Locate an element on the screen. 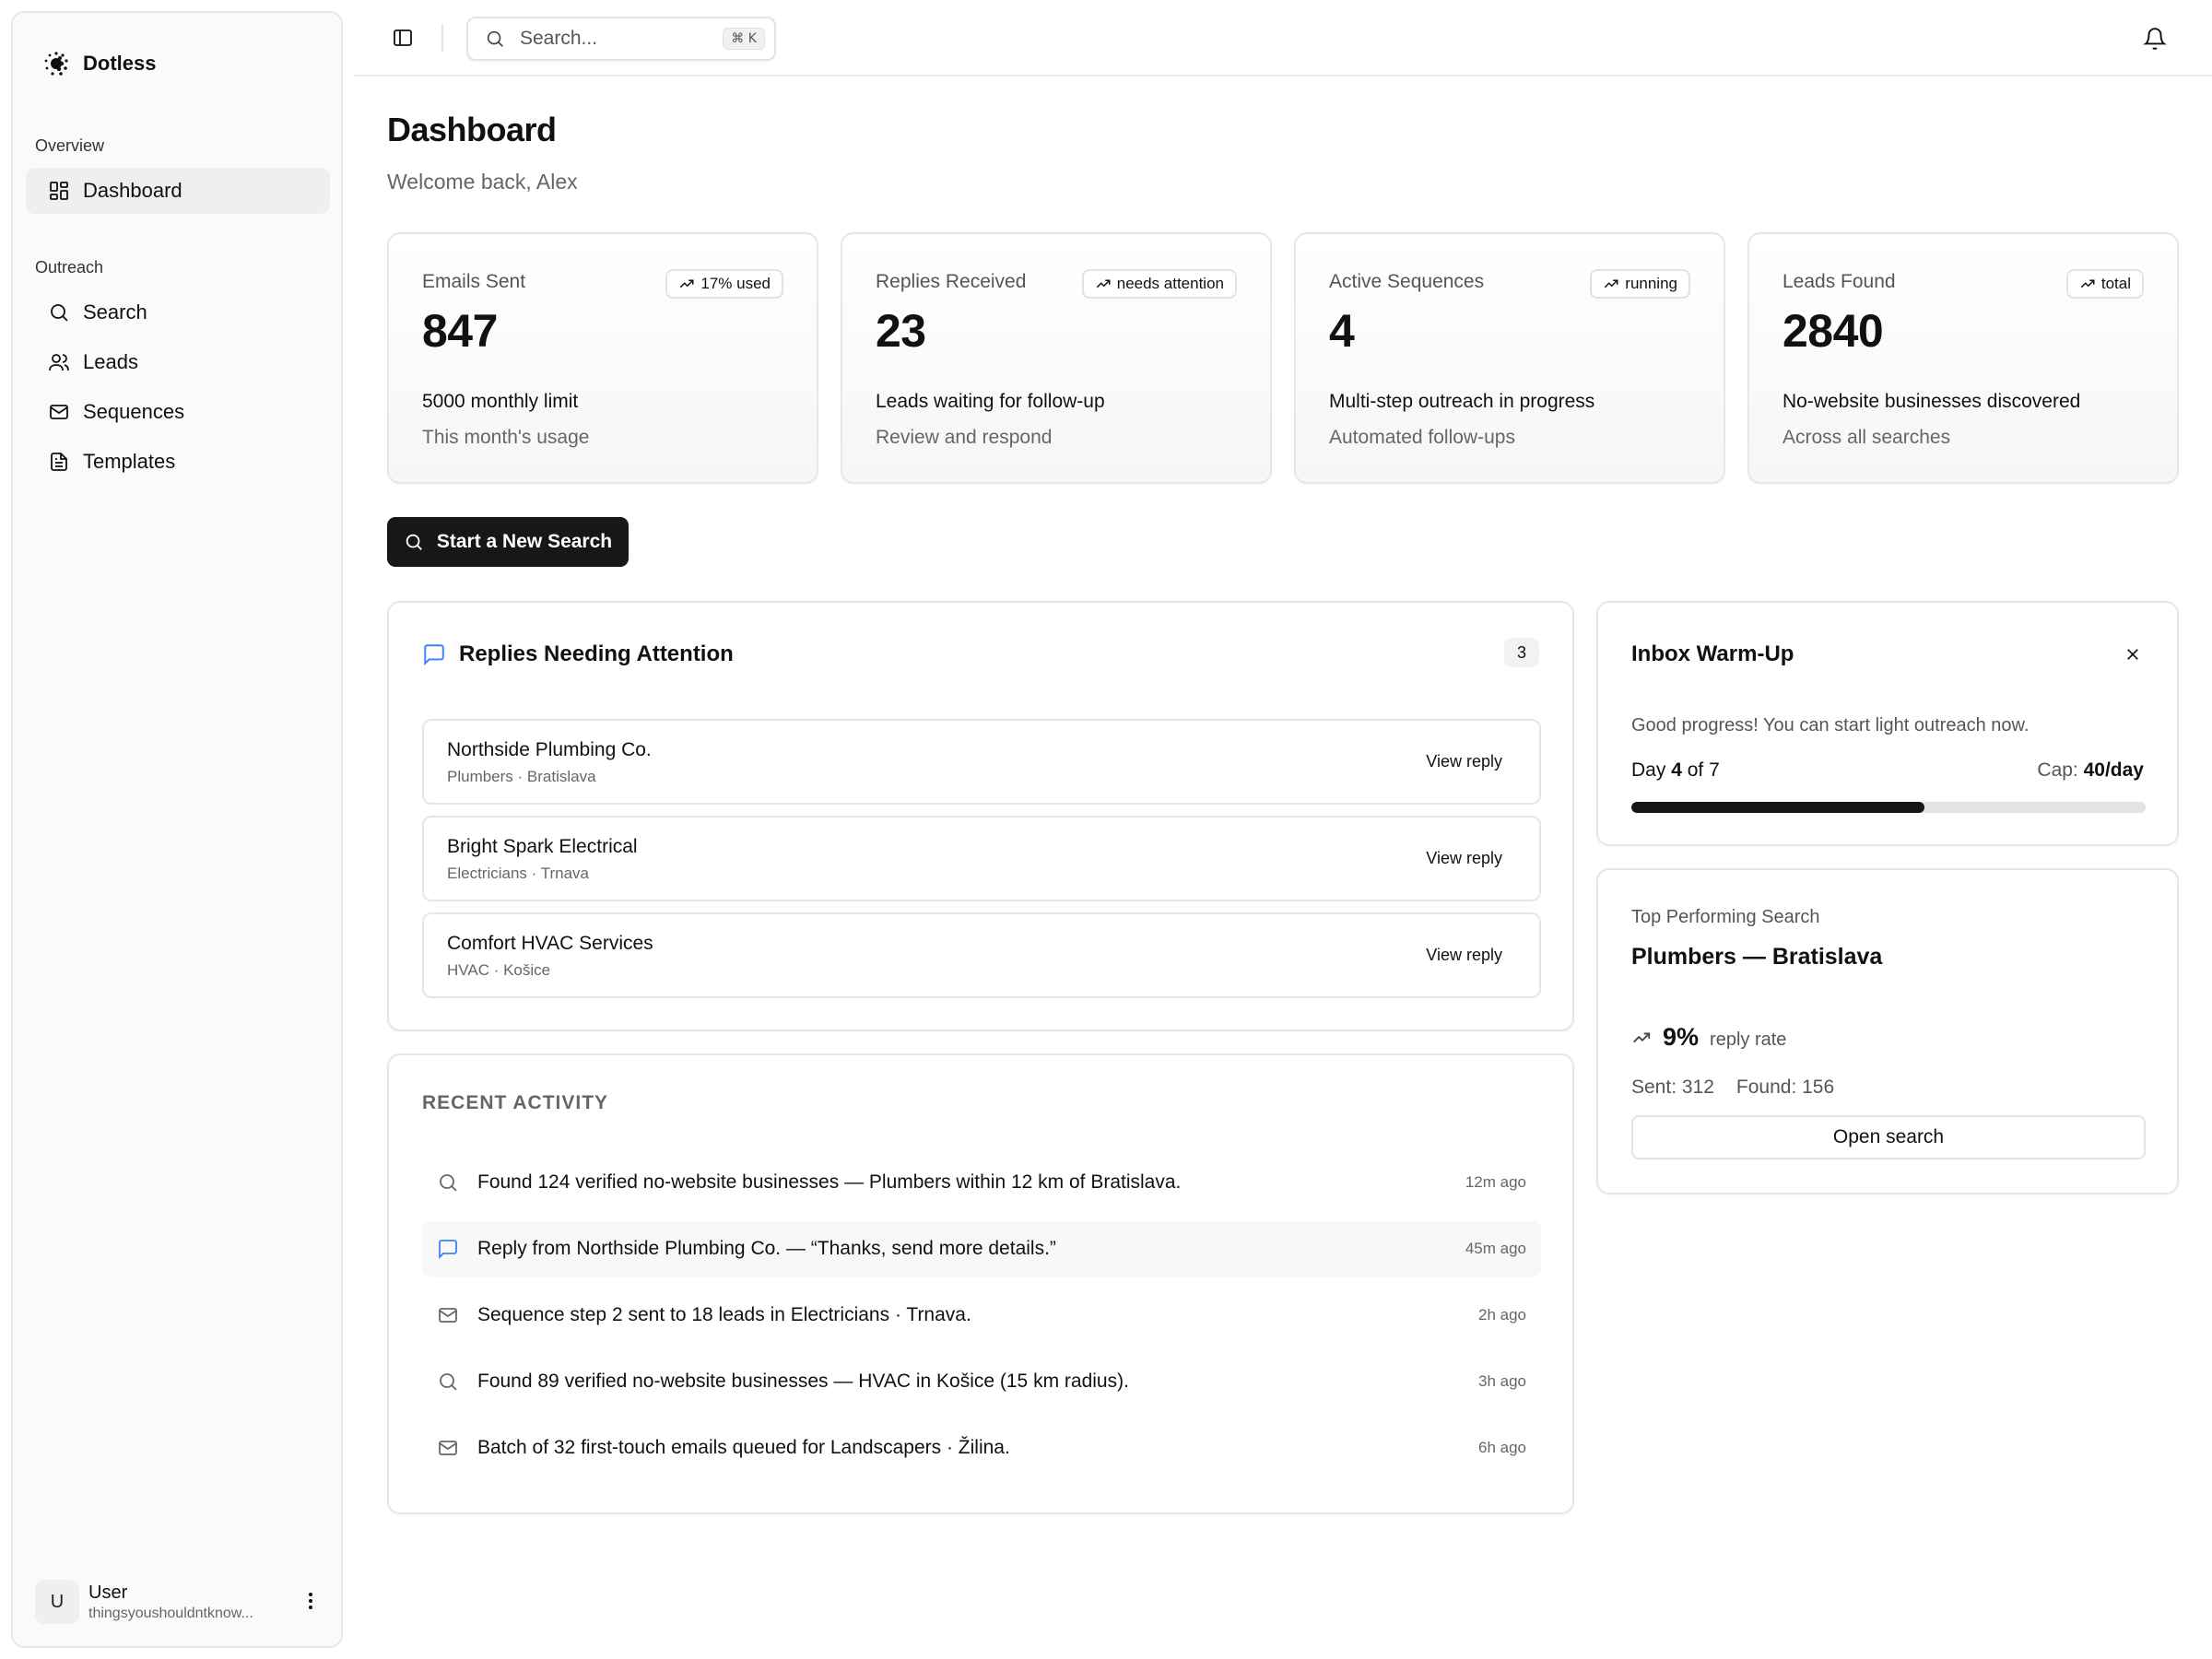 Image resolution: width=2212 pixels, height=1659 pixels. dashboard-icon is located at coordinates (59, 191).